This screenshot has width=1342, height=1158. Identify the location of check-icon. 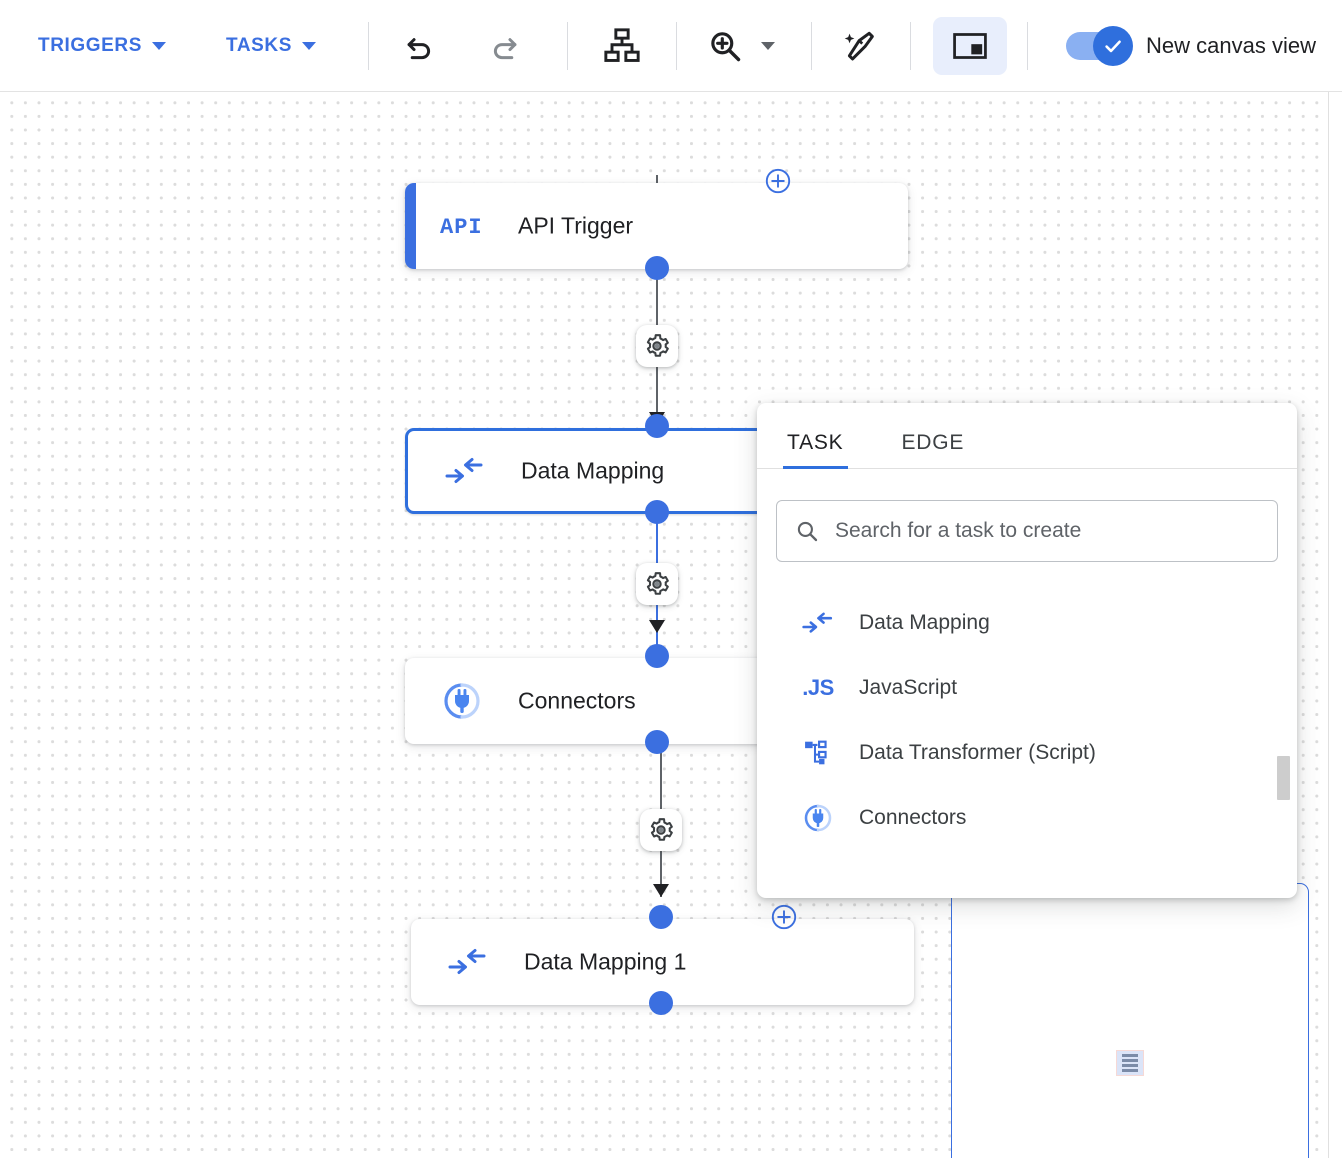
(1113, 46).